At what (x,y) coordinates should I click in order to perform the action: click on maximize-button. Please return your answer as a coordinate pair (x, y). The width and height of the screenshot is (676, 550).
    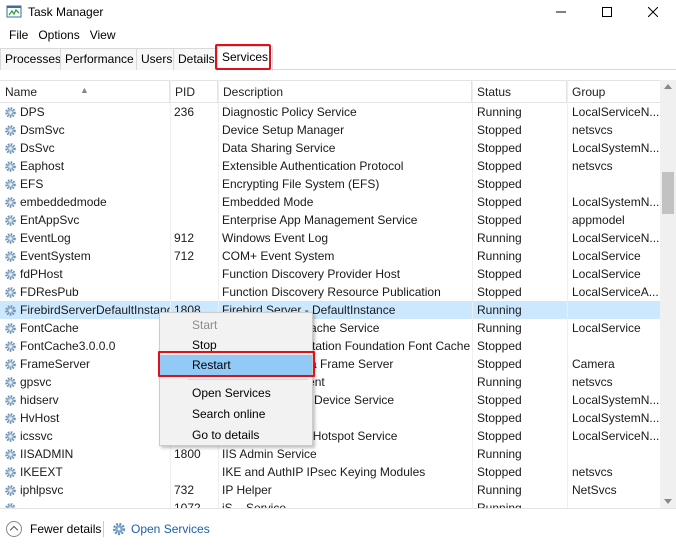
    Looking at the image, I should click on (607, 12).